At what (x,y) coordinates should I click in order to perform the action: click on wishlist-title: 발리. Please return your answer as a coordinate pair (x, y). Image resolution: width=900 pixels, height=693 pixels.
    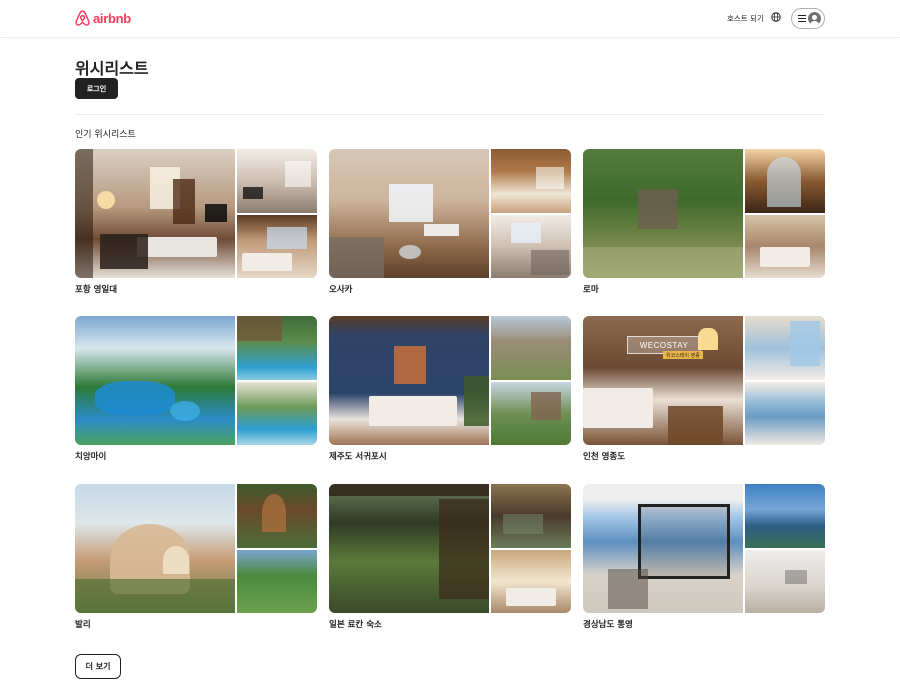
    Looking at the image, I should click on (83, 625).